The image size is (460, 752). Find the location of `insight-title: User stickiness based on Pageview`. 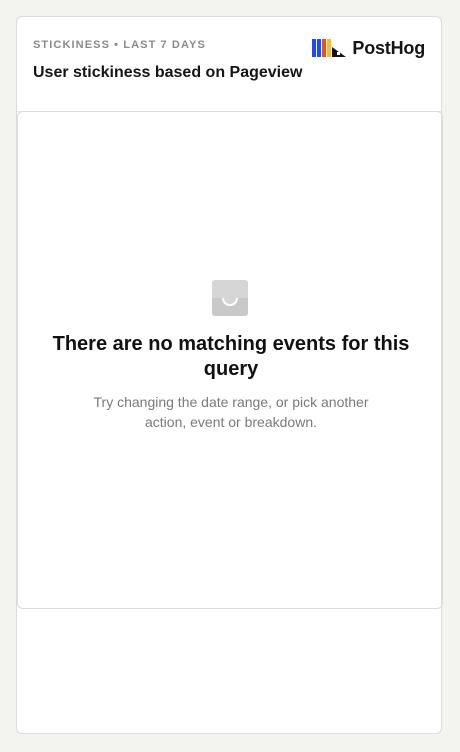

insight-title: User stickiness based on Pageview is located at coordinates (167, 73).